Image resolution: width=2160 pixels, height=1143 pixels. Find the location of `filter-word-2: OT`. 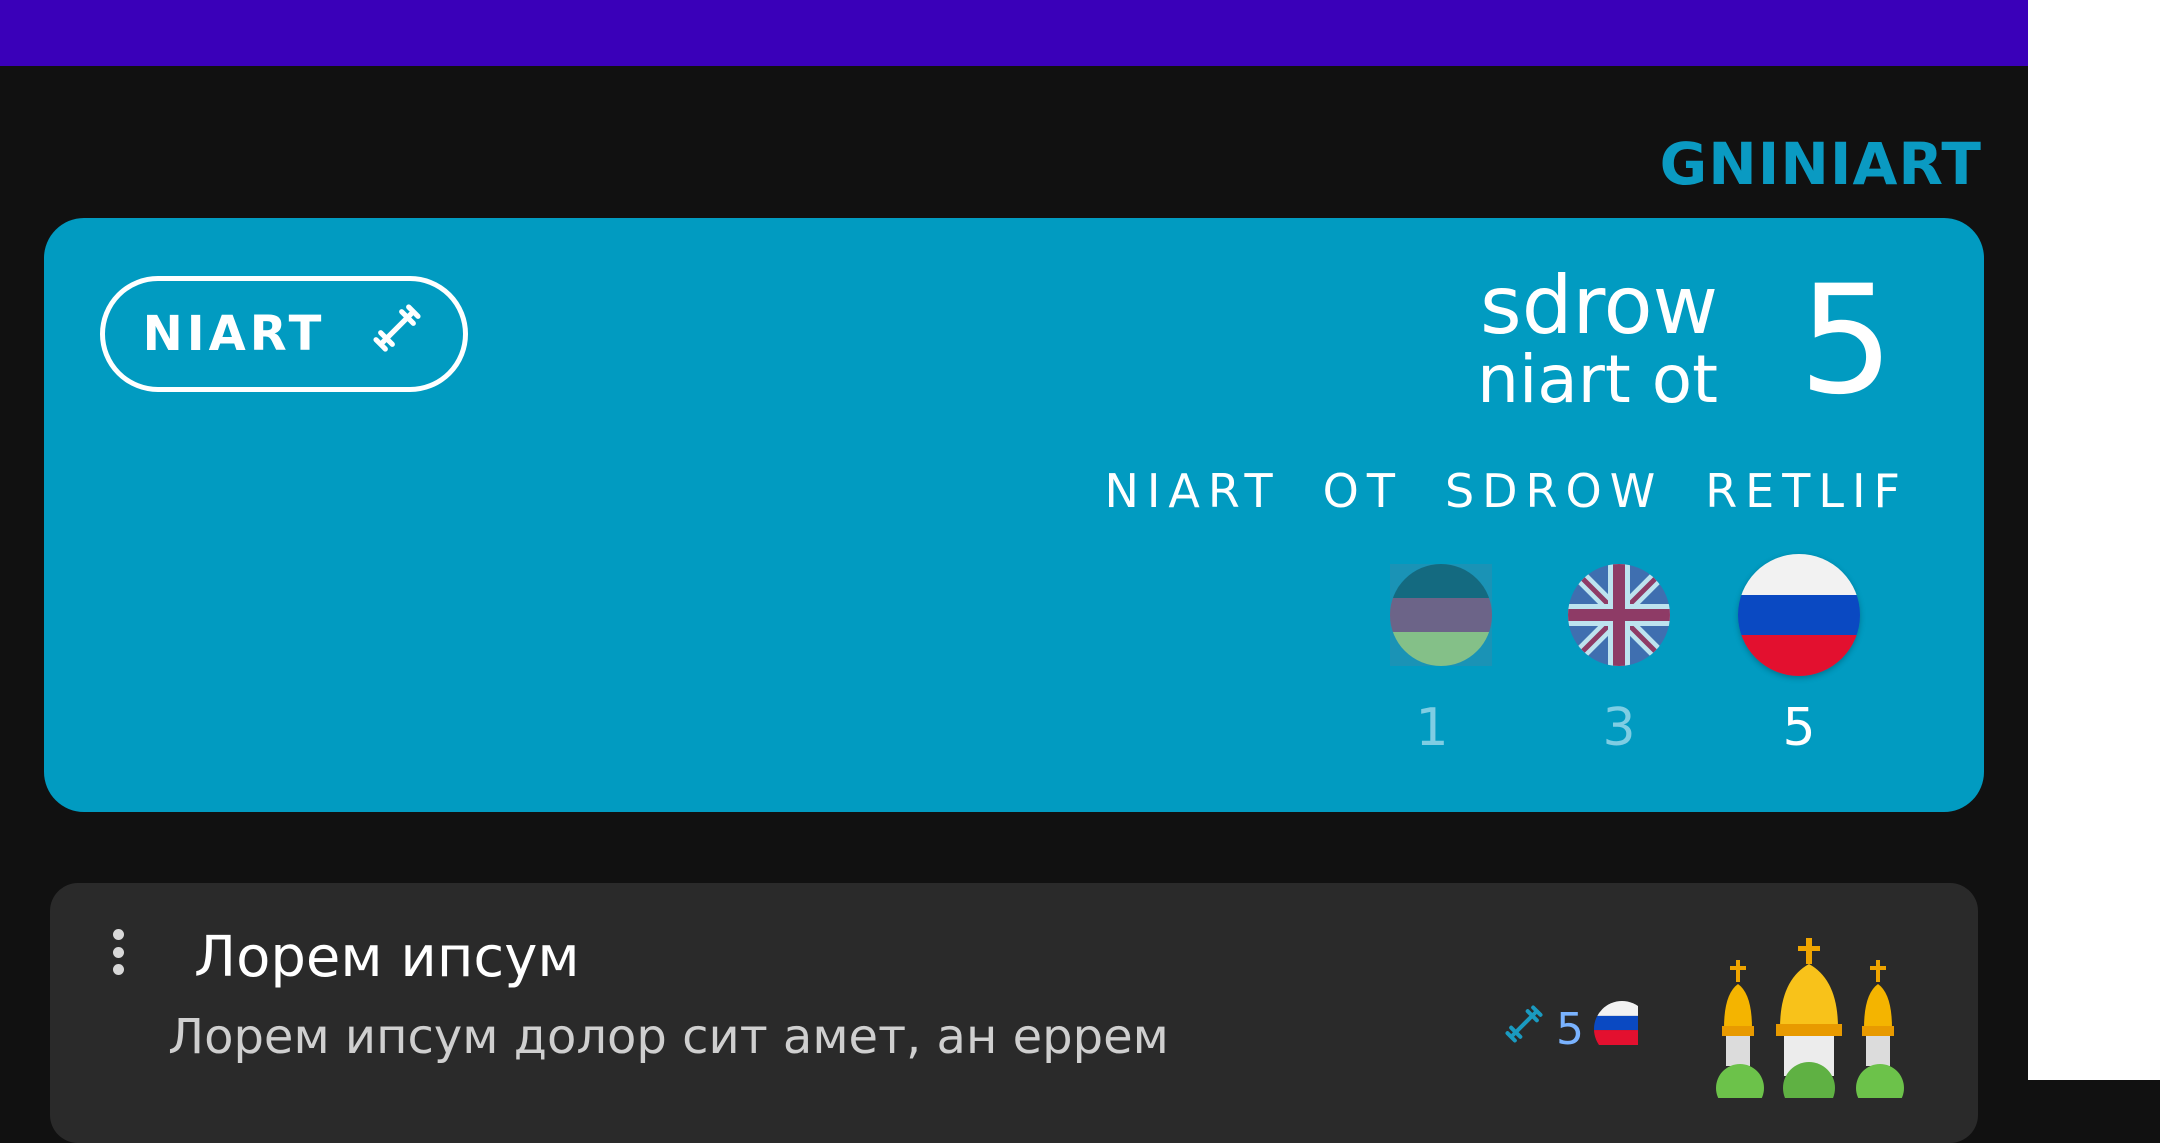

filter-word-2: OT is located at coordinates (1362, 491).